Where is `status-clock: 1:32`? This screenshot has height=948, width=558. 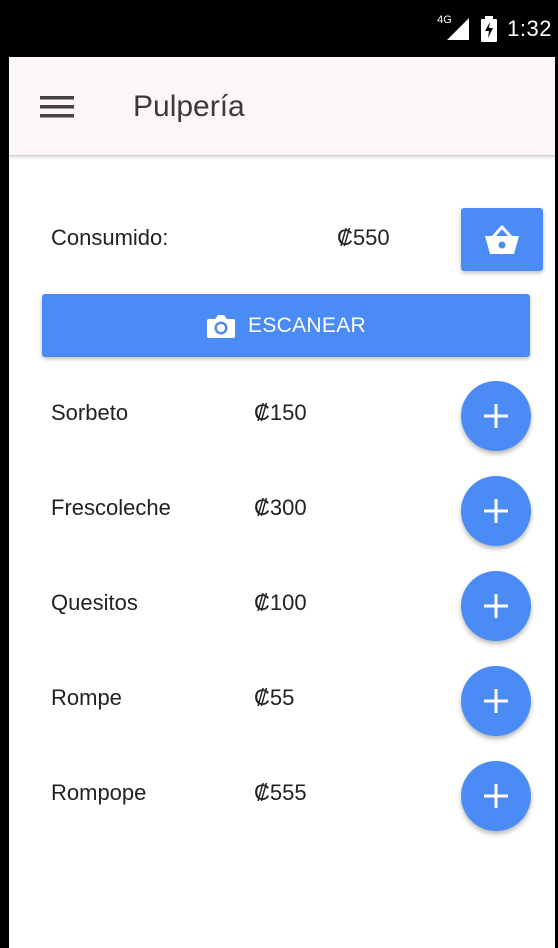
status-clock: 1:32 is located at coordinates (529, 28).